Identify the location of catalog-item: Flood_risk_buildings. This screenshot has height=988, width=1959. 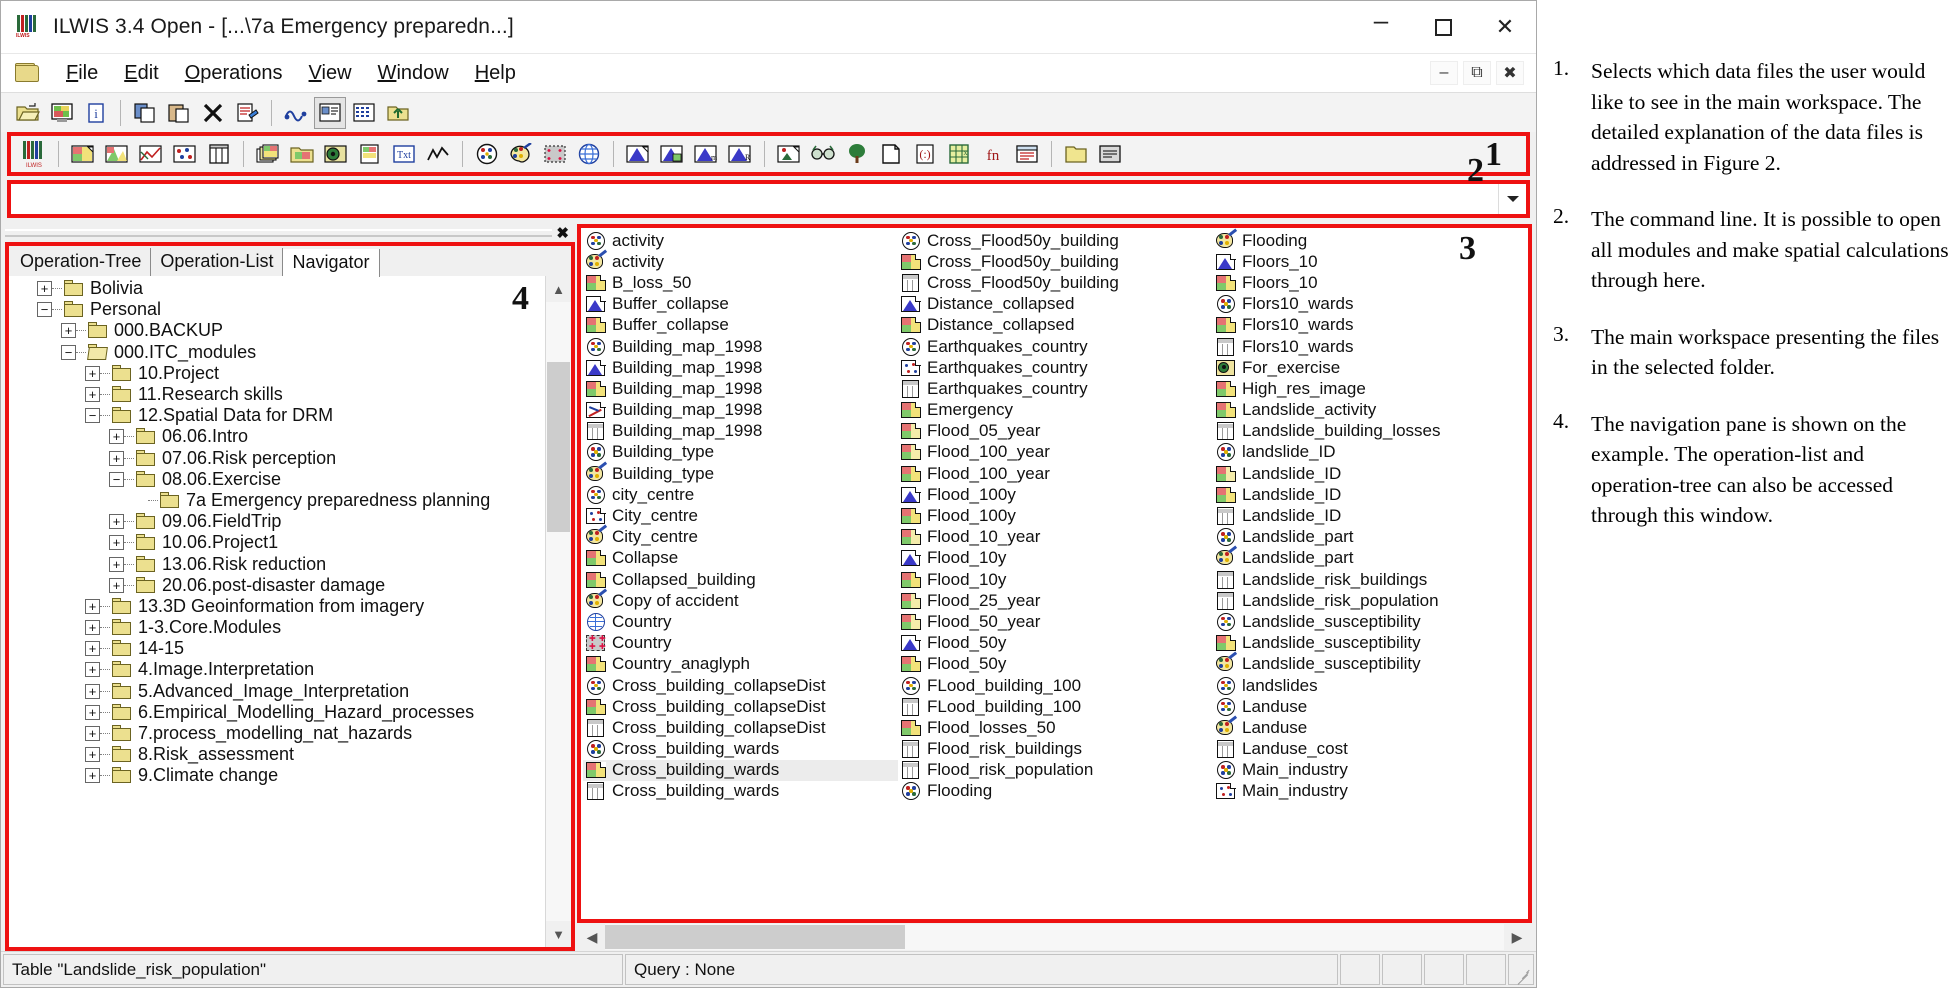
(1055, 749).